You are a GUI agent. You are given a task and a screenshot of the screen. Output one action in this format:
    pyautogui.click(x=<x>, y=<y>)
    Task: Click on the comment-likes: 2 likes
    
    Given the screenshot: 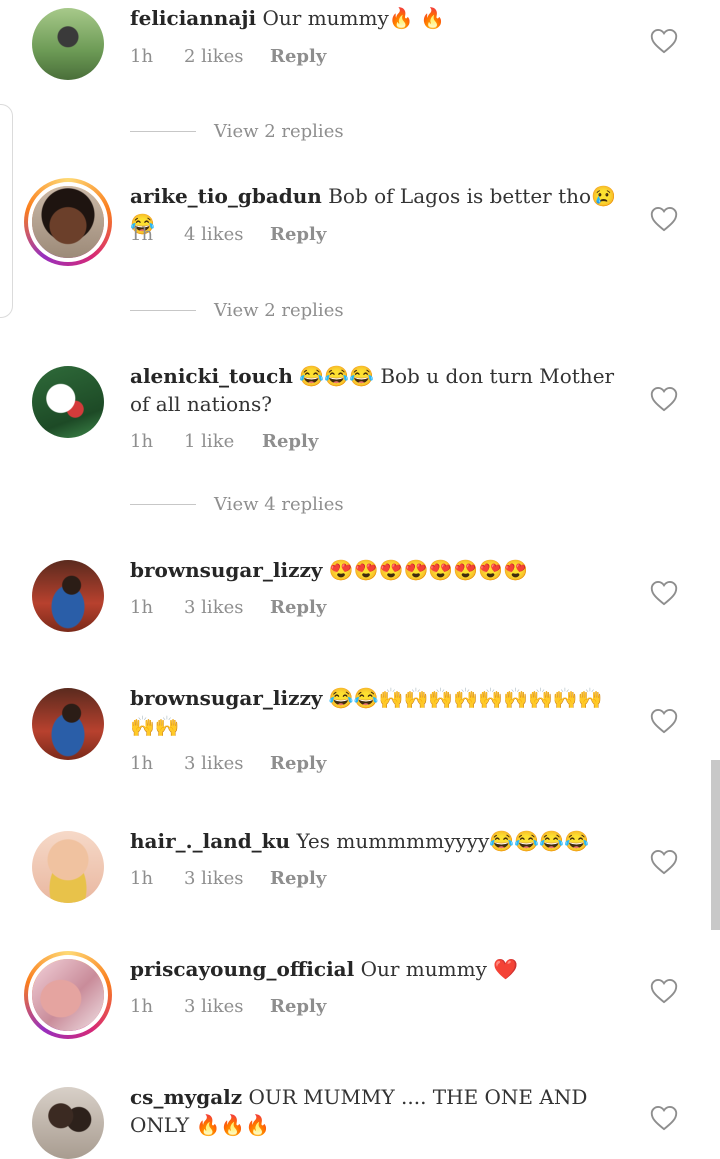 What is the action you would take?
    pyautogui.click(x=213, y=56)
    